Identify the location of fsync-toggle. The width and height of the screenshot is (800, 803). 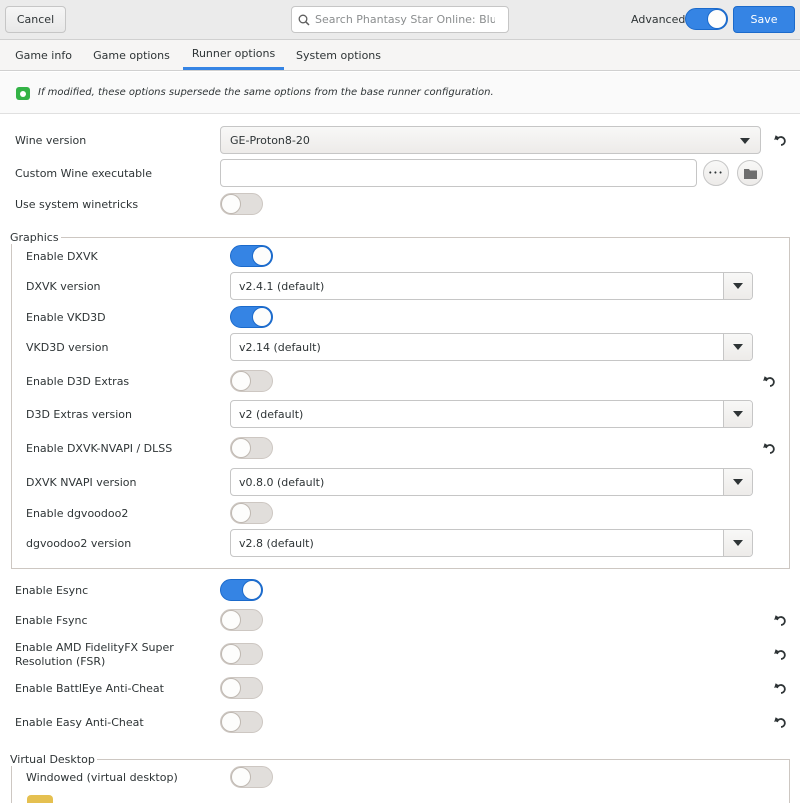
(241, 620).